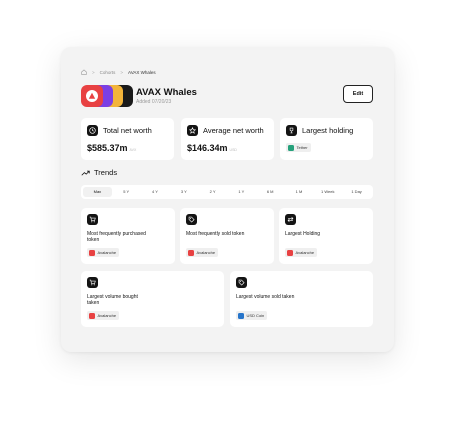 This screenshot has width=455, height=426. What do you see at coordinates (328, 130) in the screenshot?
I see `stat-label: Largest holding` at bounding box center [328, 130].